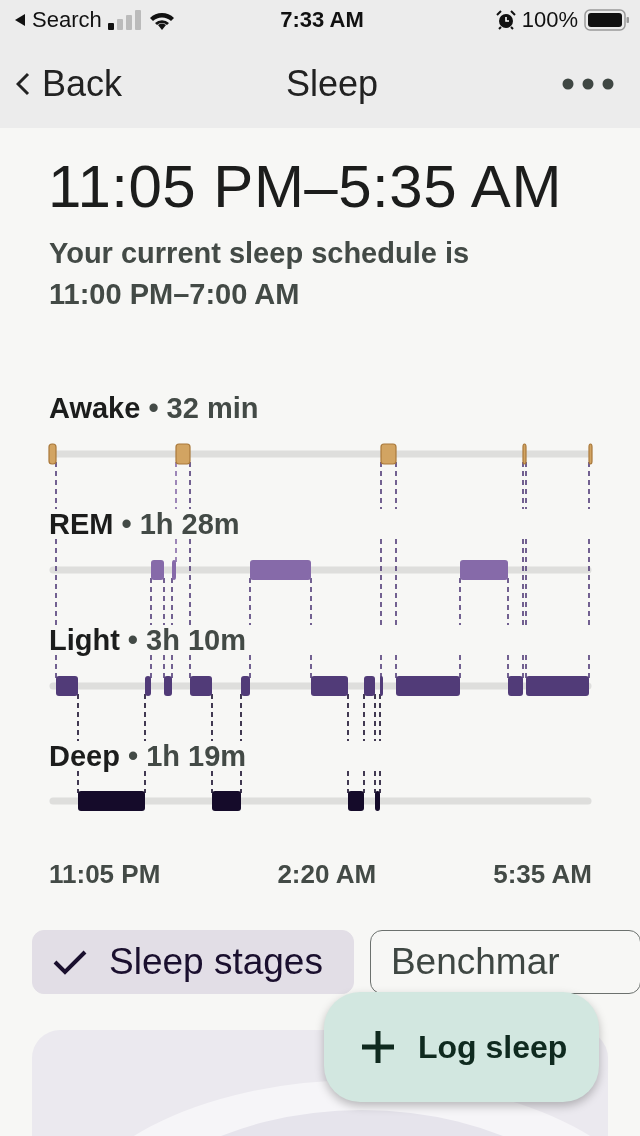 This screenshot has height=1136, width=640. What do you see at coordinates (607, 20) in the screenshot?
I see `battery-icon` at bounding box center [607, 20].